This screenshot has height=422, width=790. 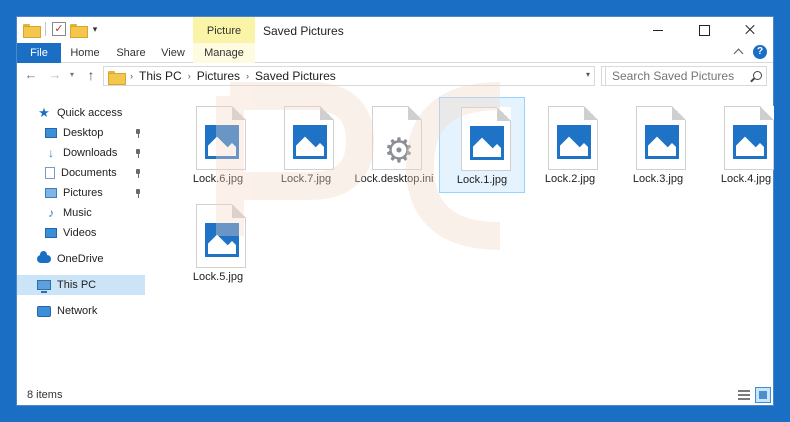 I want to click on network-icon, so click(x=44, y=311).